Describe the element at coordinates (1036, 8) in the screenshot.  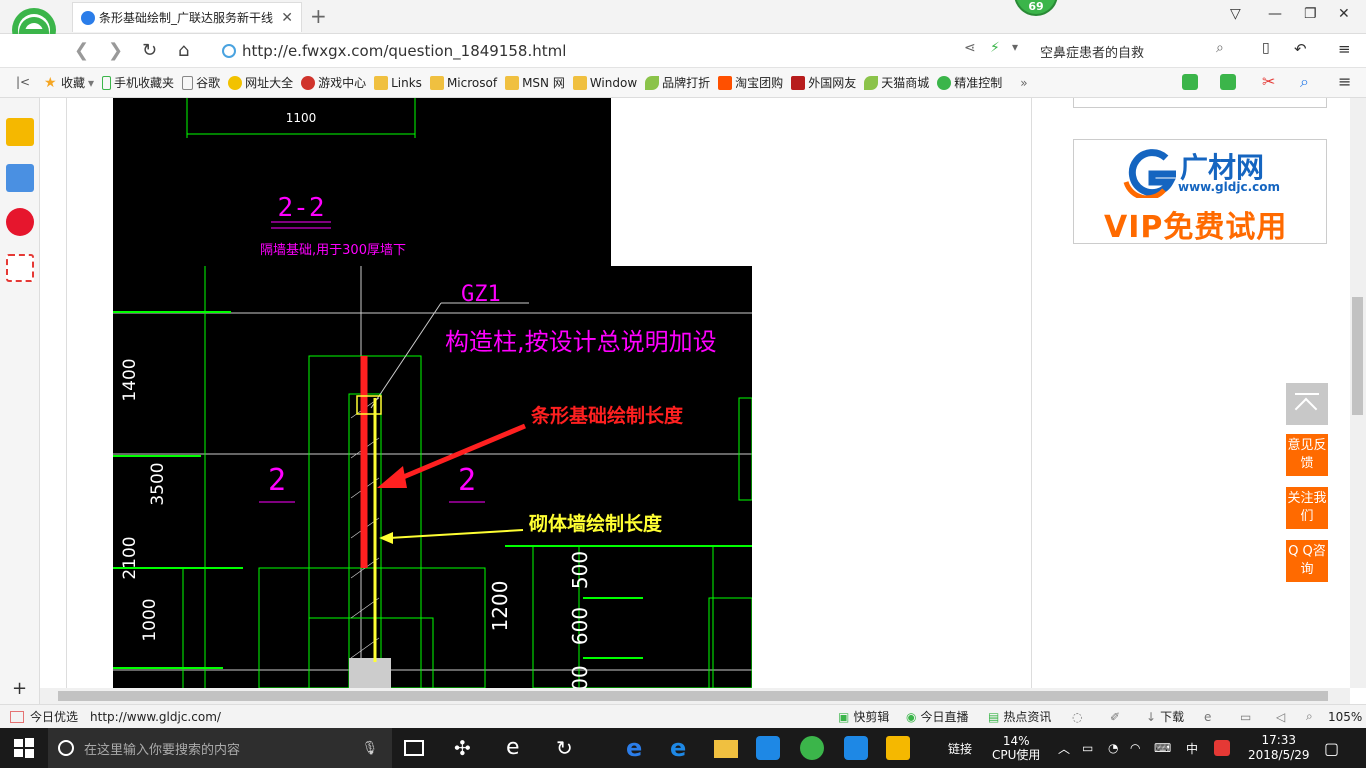
I see `notification-badge: 69` at that location.